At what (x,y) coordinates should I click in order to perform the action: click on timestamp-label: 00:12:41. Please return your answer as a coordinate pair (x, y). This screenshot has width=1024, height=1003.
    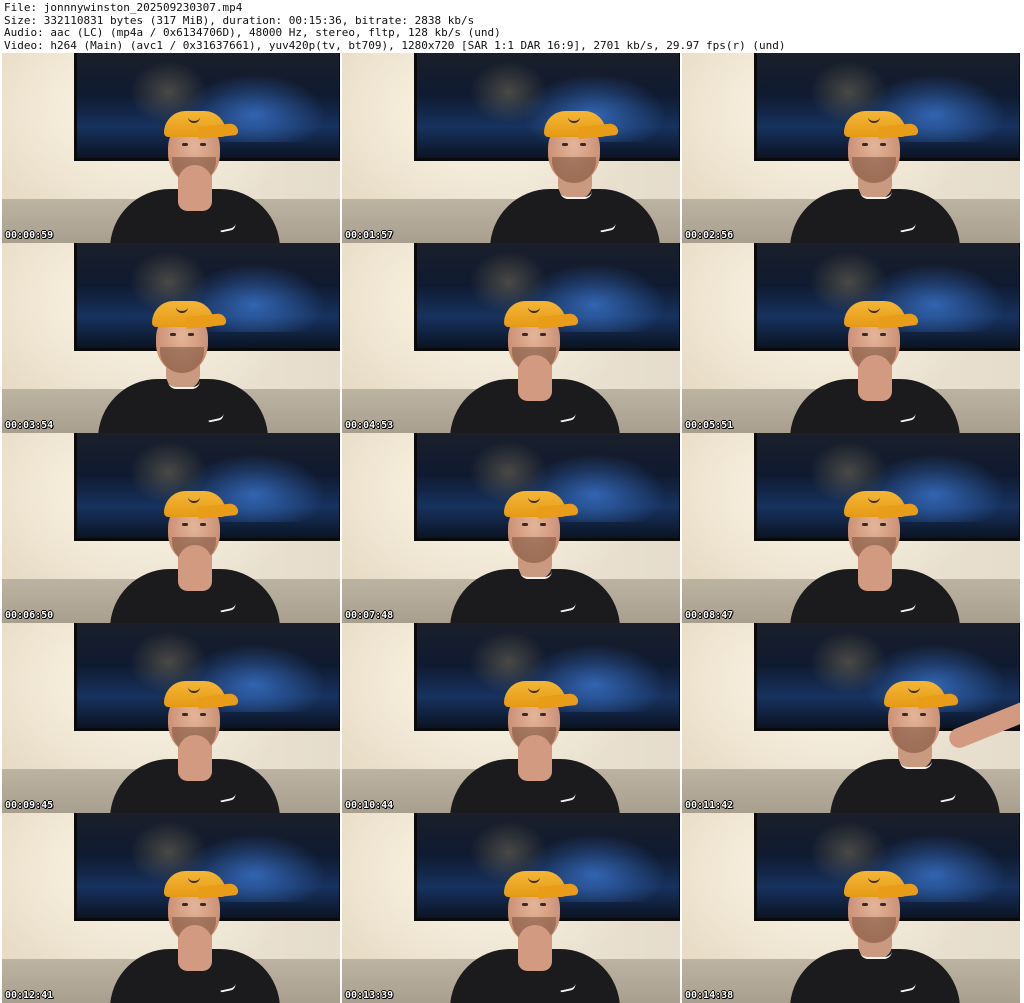
    Looking at the image, I should click on (29, 995).